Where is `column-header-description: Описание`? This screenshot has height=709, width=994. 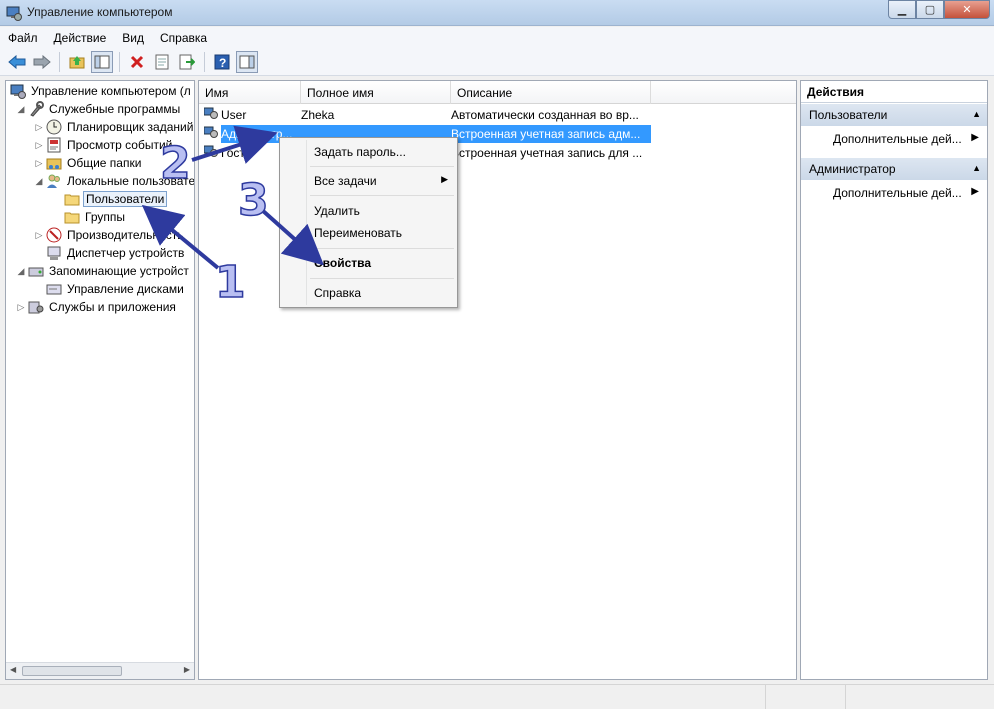
column-header-description: Описание is located at coordinates (551, 92).